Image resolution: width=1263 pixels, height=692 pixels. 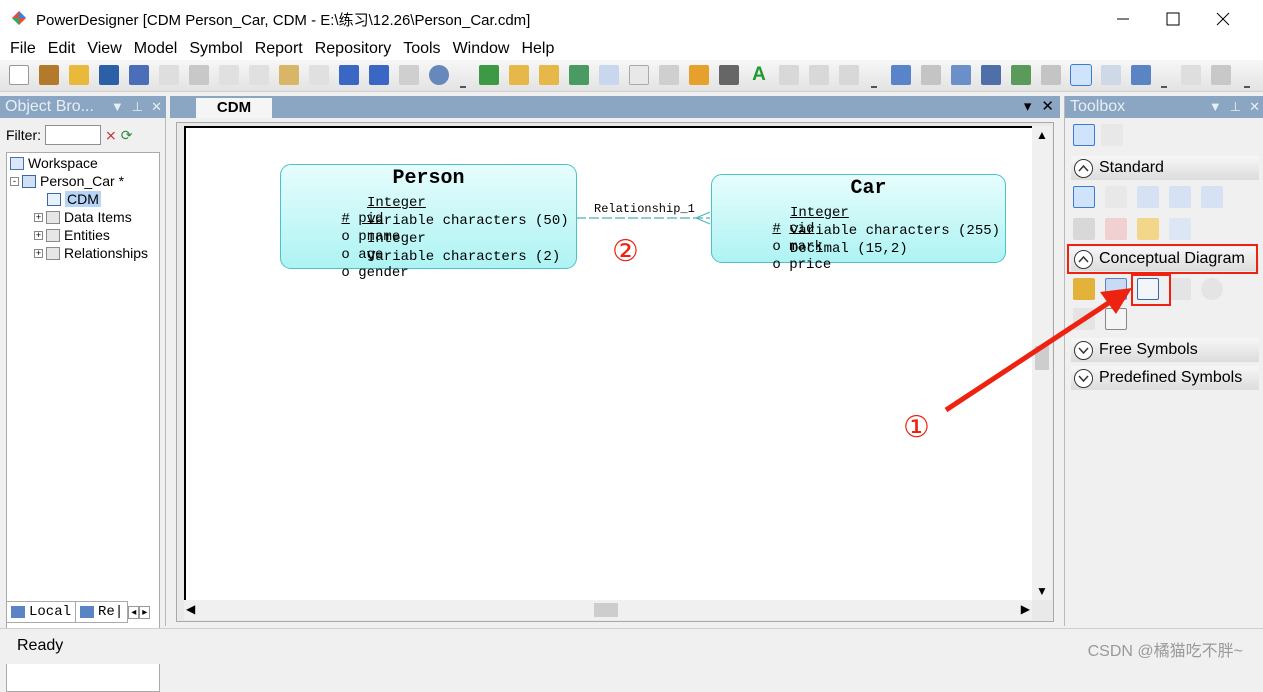 I want to click on new-project-icon, so click(x=49, y=75).